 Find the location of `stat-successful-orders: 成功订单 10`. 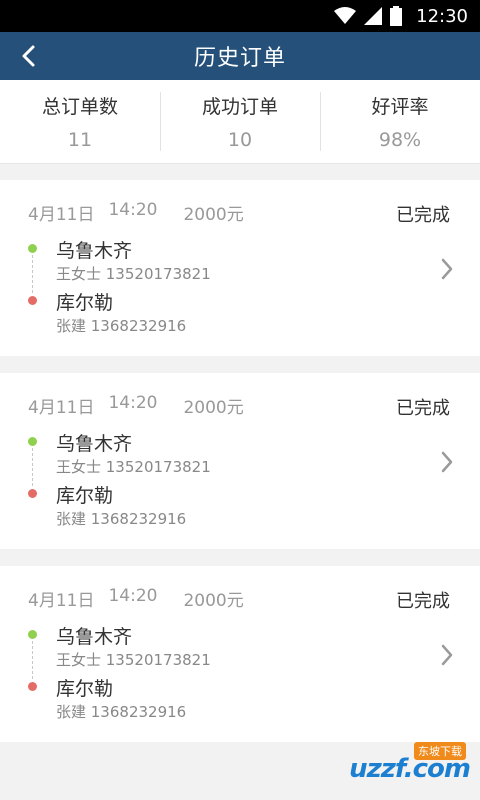

stat-successful-orders: 成功订单 10 is located at coordinates (240, 121).